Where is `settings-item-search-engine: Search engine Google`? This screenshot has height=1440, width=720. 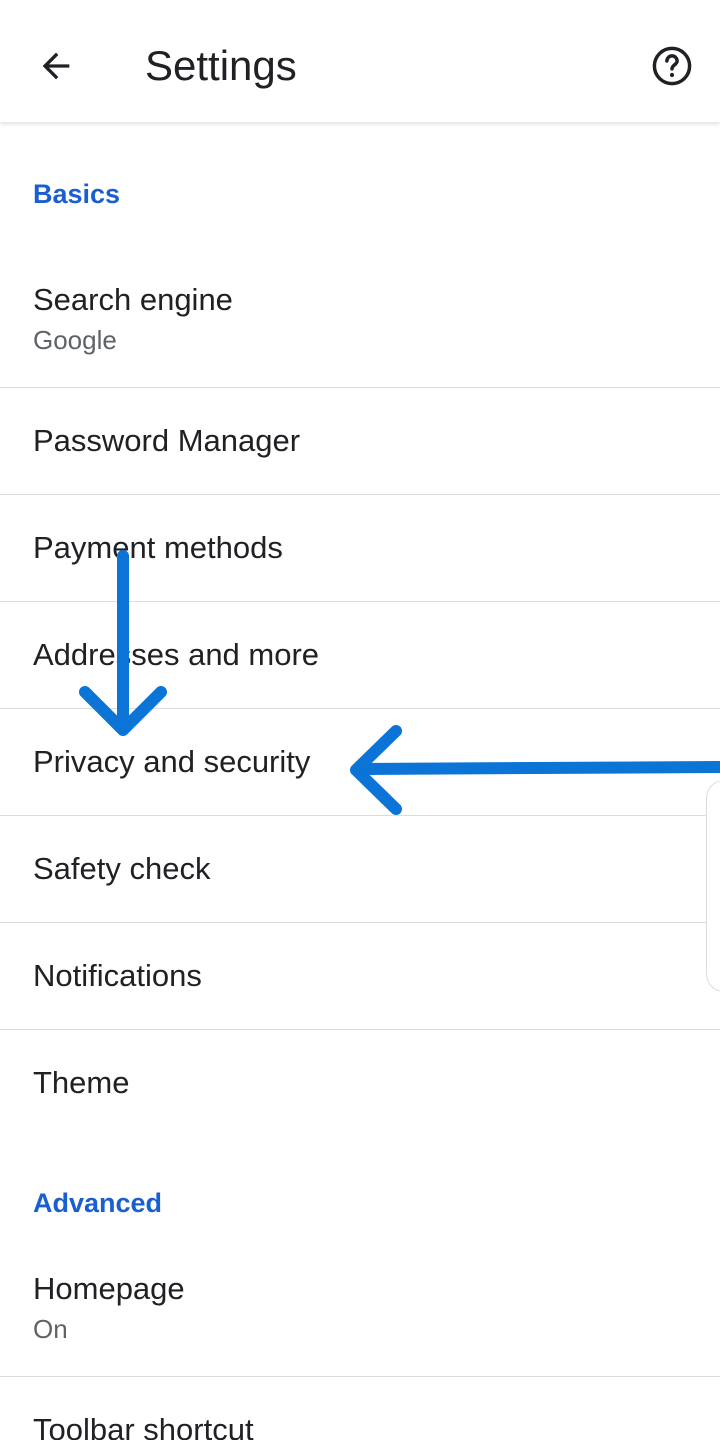 settings-item-search-engine: Search engine Google is located at coordinates (360, 318).